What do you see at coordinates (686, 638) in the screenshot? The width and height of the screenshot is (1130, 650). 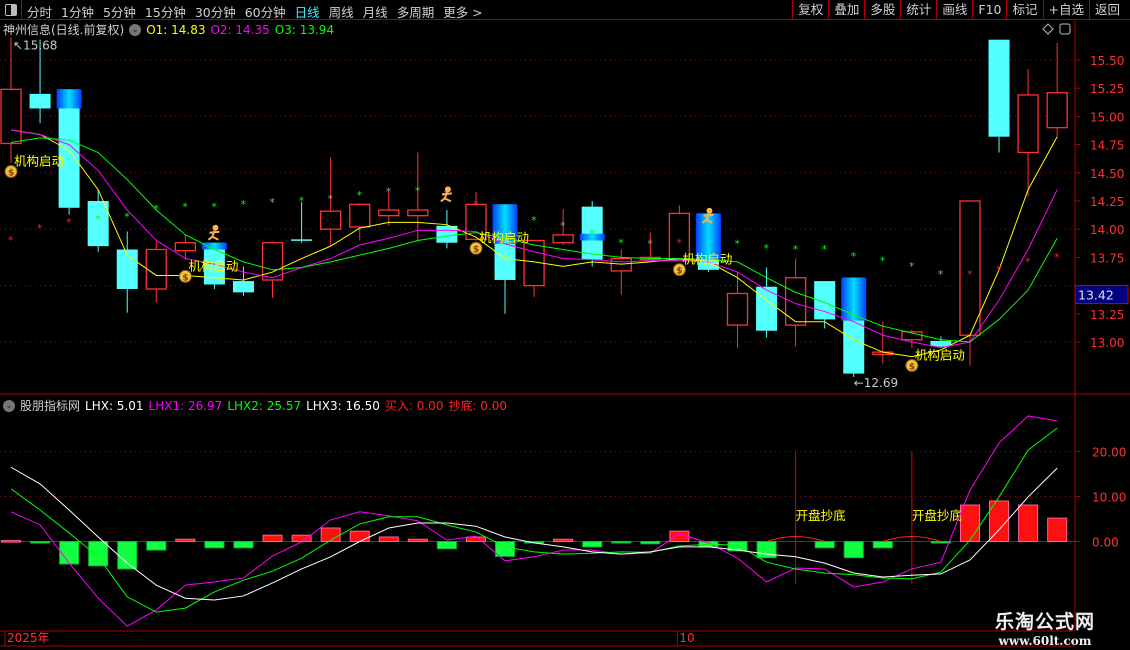 I see `time-label: 10` at bounding box center [686, 638].